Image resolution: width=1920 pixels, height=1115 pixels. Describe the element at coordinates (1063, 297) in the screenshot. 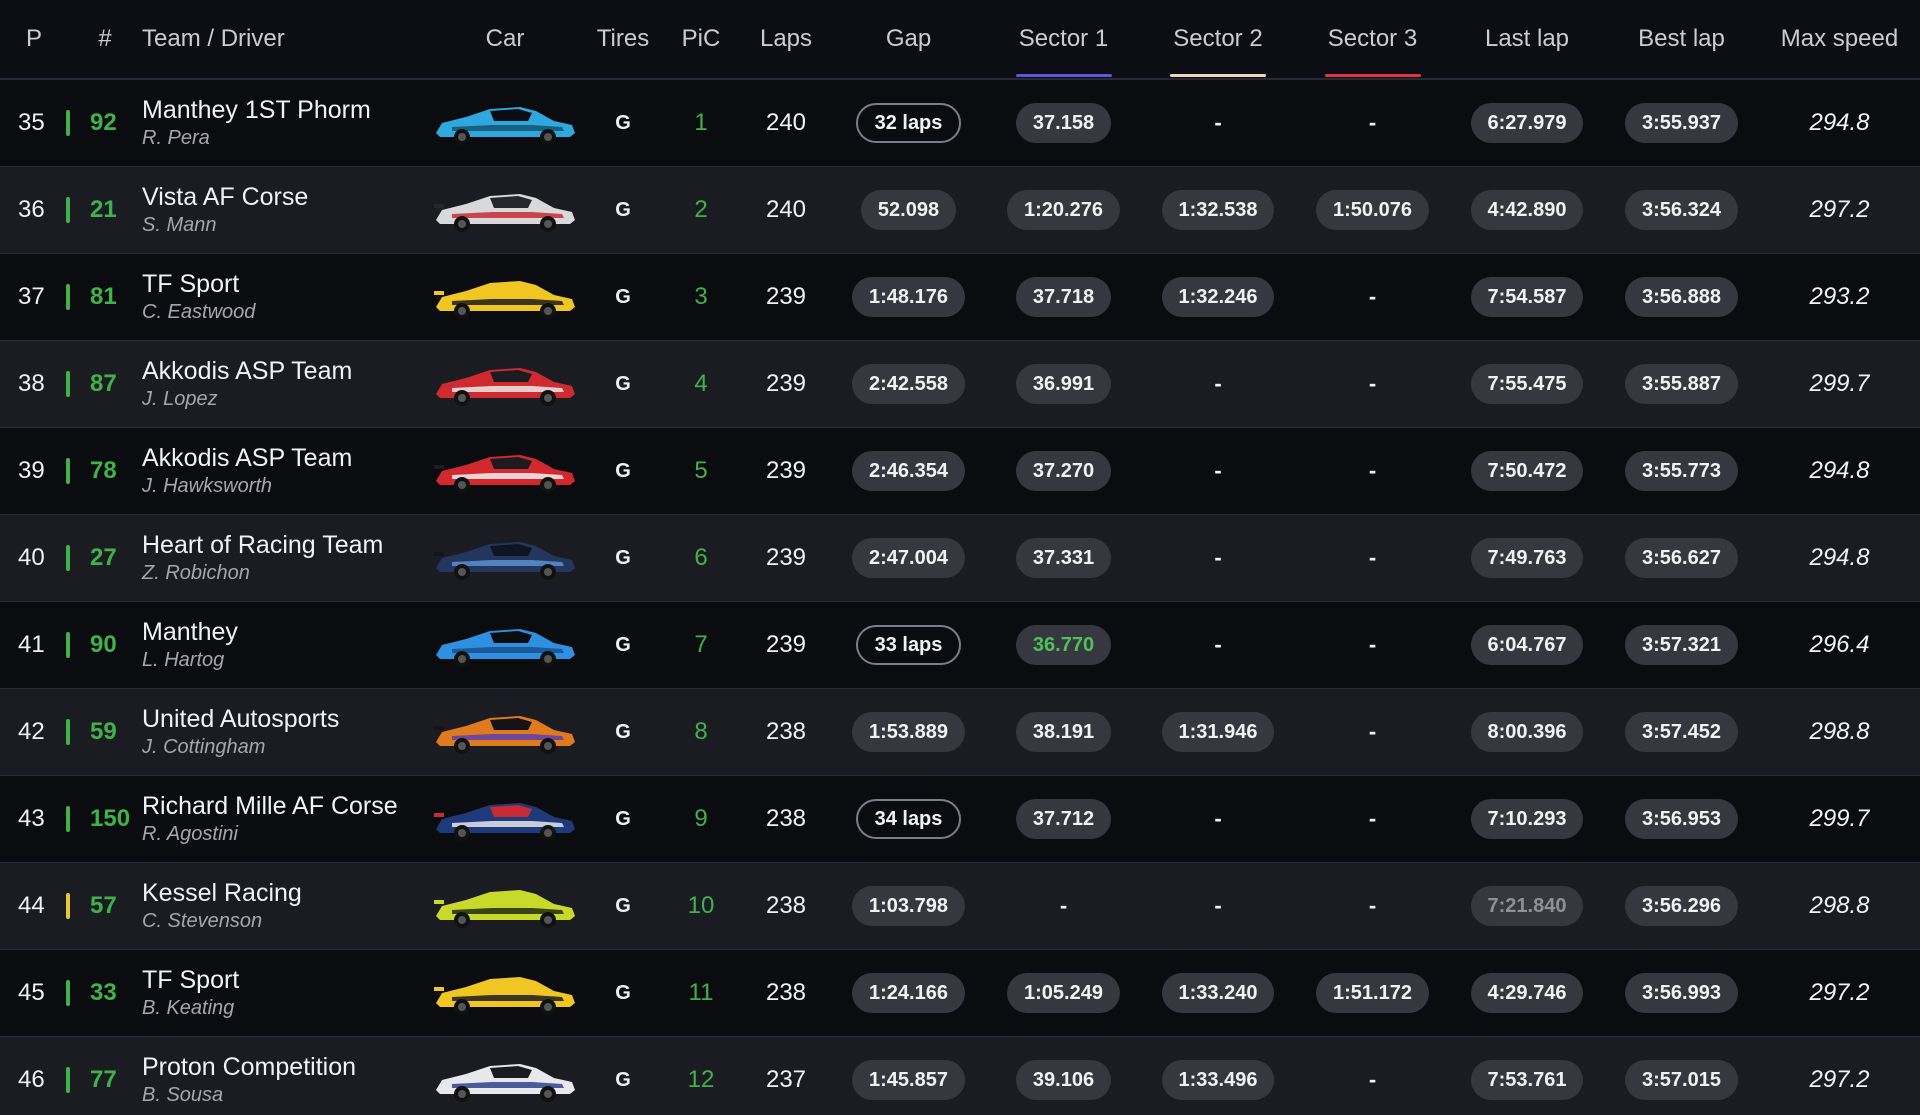

I see `sector-1-cell: 37.718` at that location.